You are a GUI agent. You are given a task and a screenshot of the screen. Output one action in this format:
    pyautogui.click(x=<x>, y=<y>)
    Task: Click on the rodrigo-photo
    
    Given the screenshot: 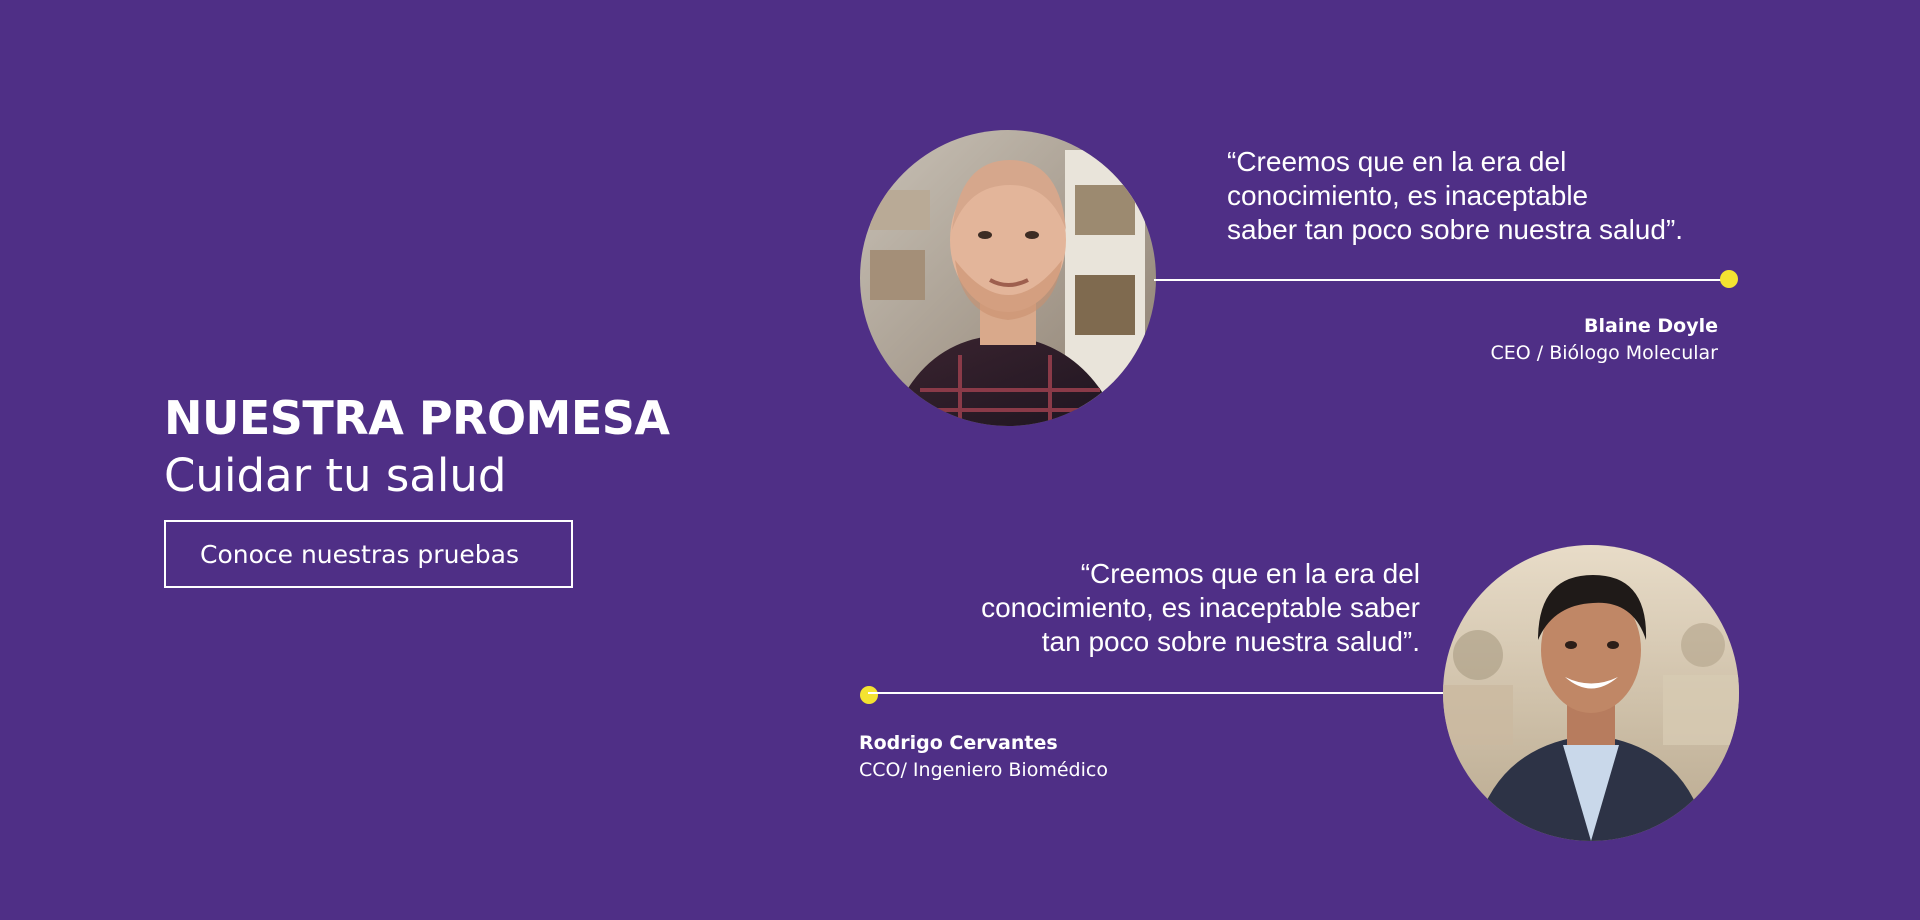 What is the action you would take?
    pyautogui.click(x=1591, y=693)
    